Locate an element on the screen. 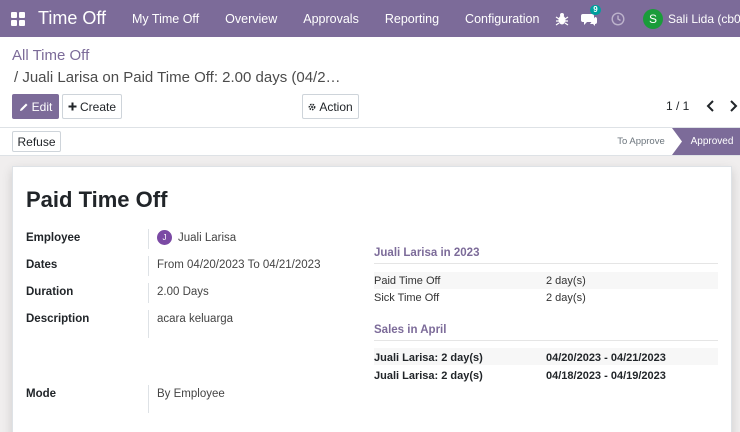 This screenshot has height=432, width=740. activity-clock-icon is located at coordinates (618, 18).